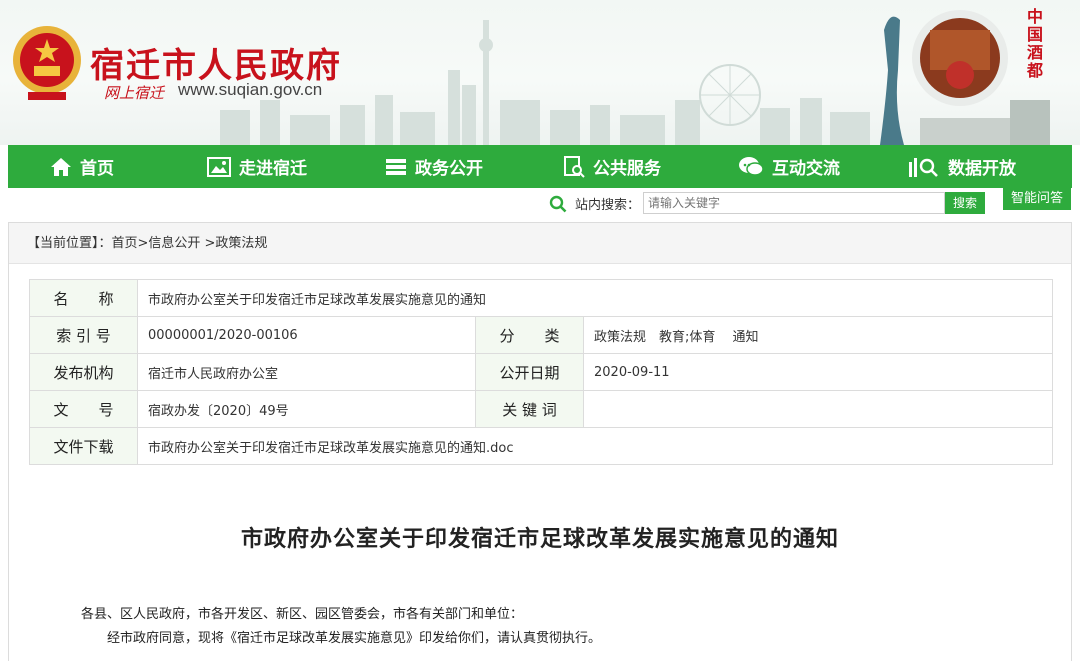  What do you see at coordinates (219, 166) in the screenshot?
I see `picture-icon` at bounding box center [219, 166].